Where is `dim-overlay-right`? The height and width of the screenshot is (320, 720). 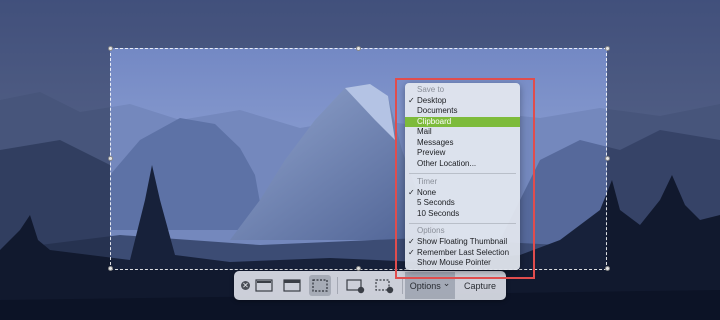 dim-overlay-right is located at coordinates (663, 159).